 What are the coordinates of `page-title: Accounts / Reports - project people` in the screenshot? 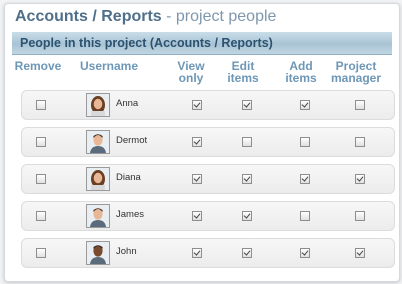 It's located at (145, 17).